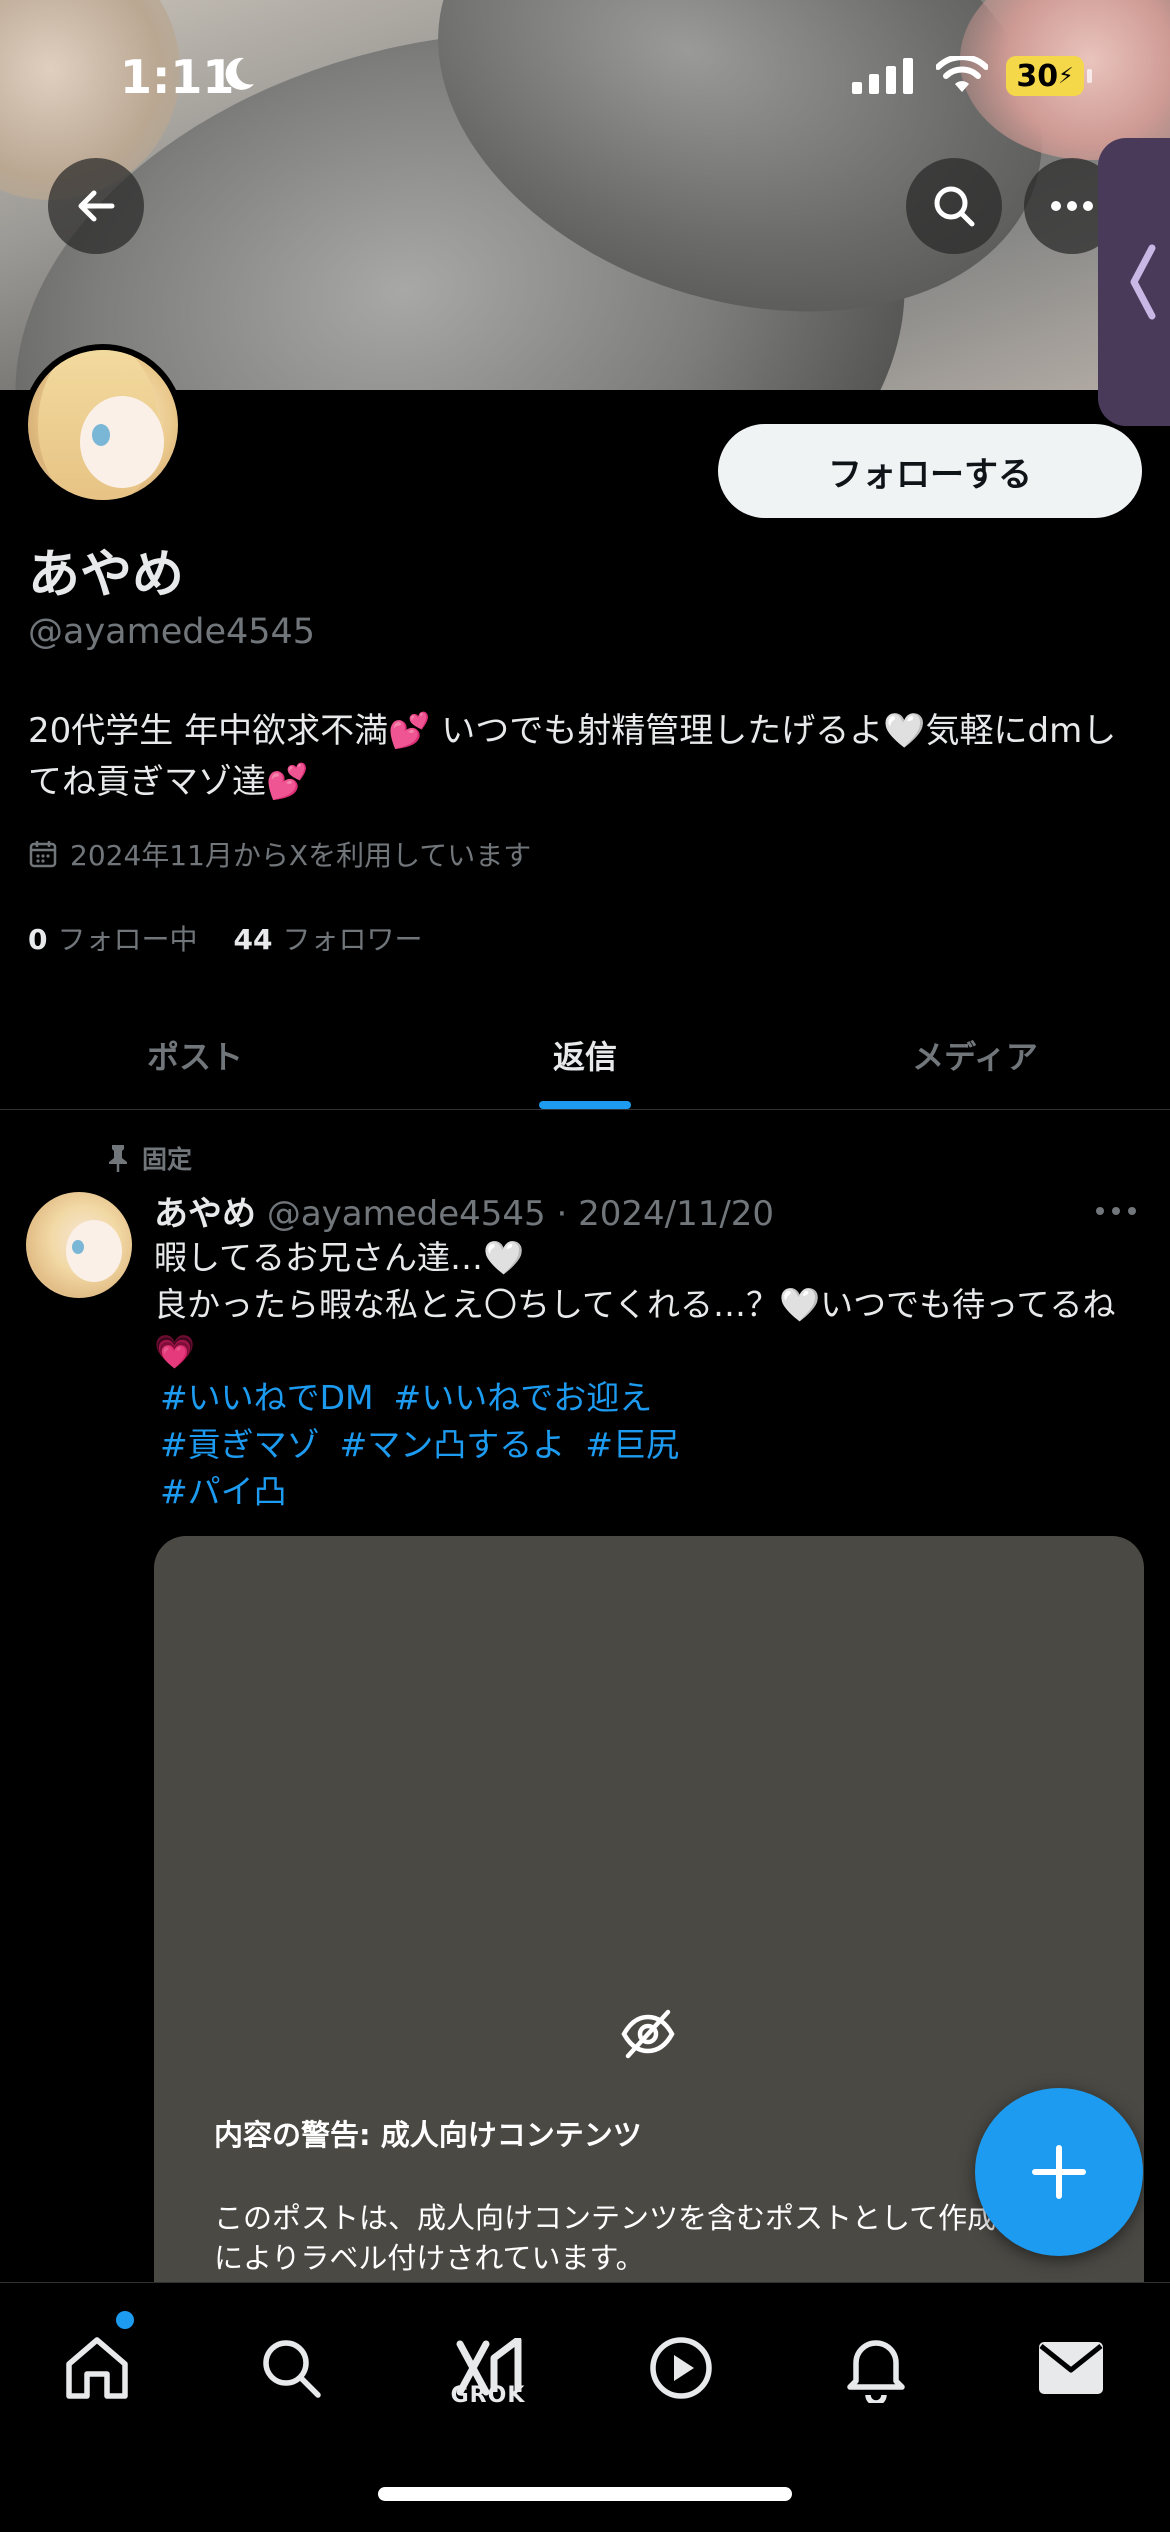  I want to click on hashtag-link: #いいねでお迎え, so click(523, 1397).